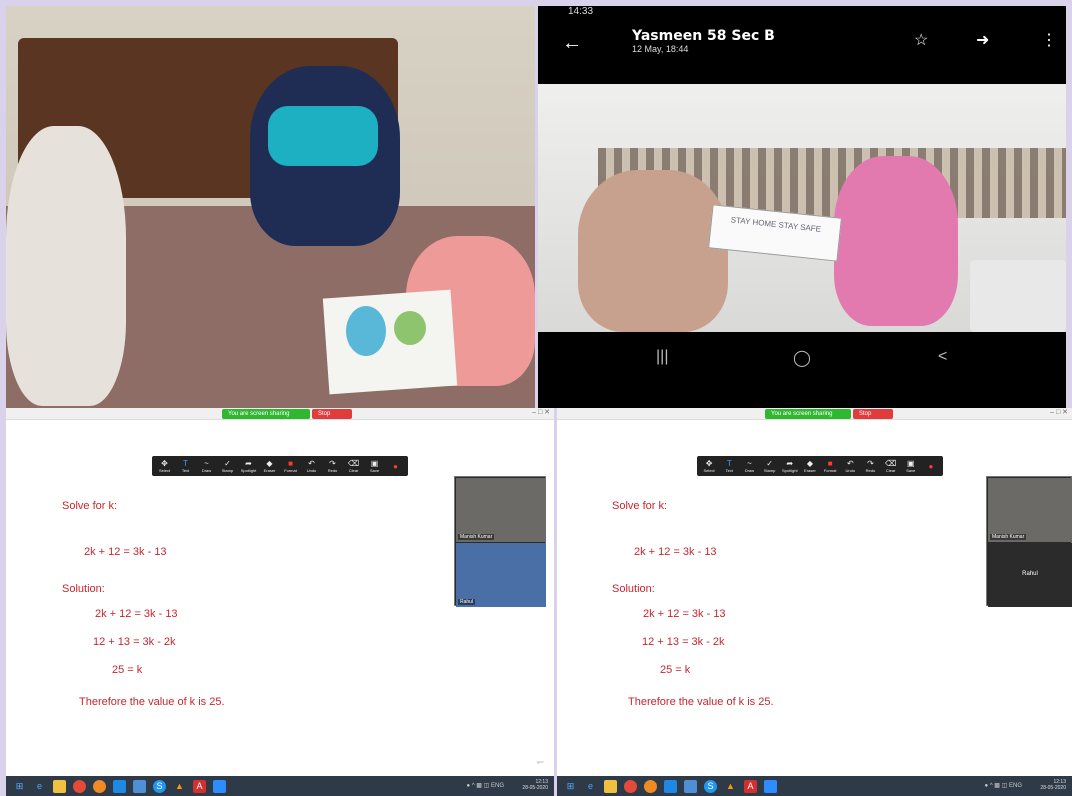 The width and height of the screenshot is (1072, 796). I want to click on undo-icon: ↶, so click(850, 463).